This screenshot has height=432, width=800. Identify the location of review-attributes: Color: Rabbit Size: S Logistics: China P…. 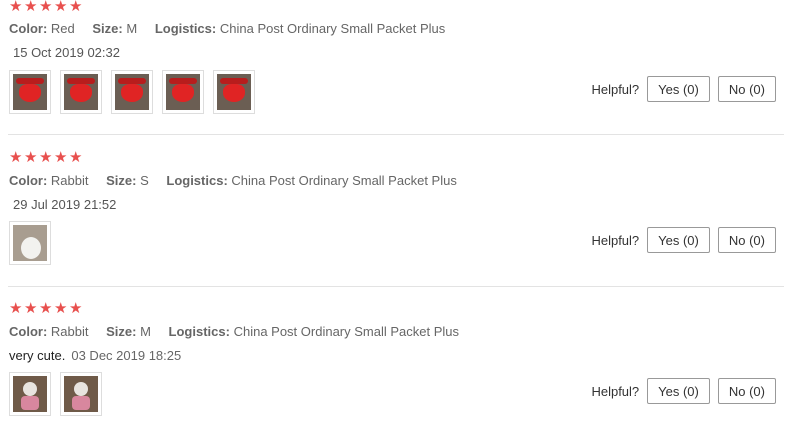
(240, 180).